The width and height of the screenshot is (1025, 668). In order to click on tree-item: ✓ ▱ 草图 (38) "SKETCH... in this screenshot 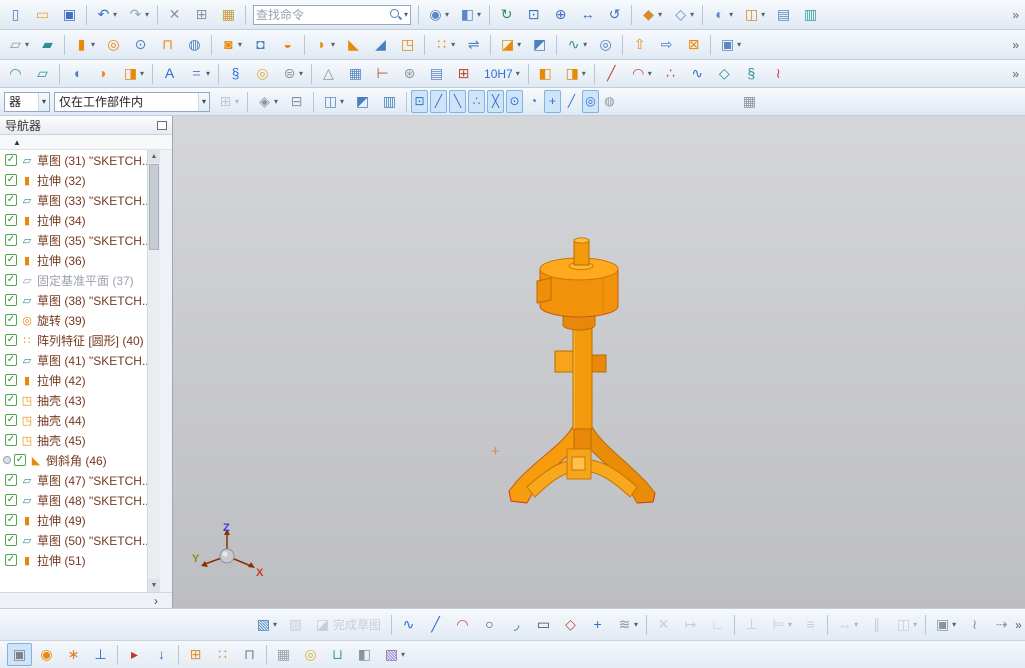, I will do `click(80, 300)`.